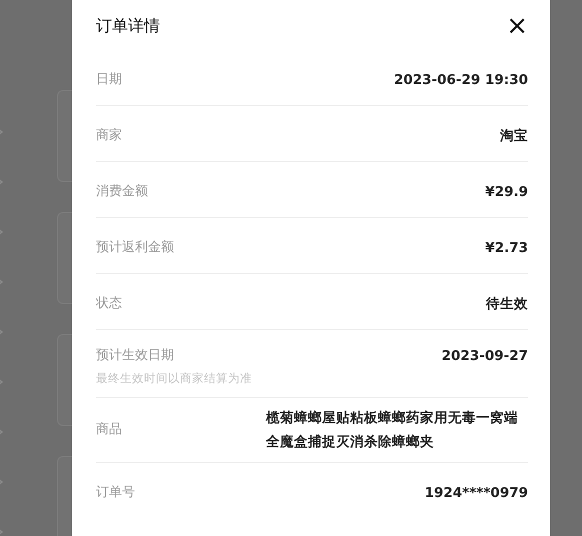  What do you see at coordinates (109, 80) in the screenshot?
I see `field-label: 日期` at bounding box center [109, 80].